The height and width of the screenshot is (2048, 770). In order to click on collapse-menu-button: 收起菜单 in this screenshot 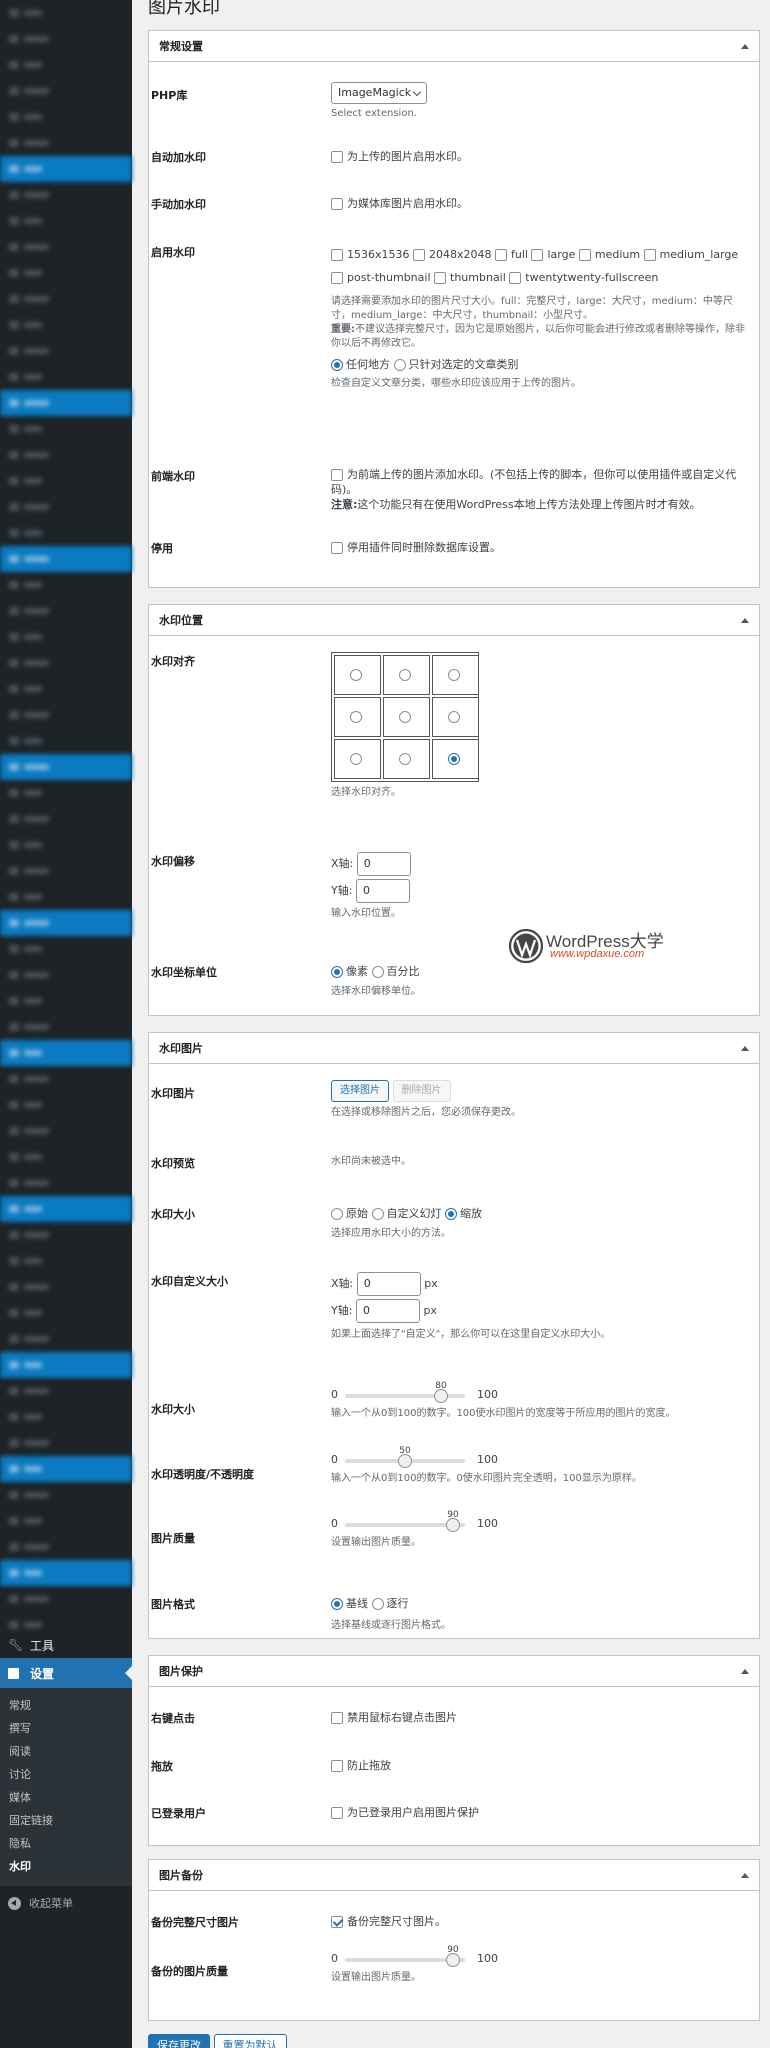, I will do `click(66, 1903)`.